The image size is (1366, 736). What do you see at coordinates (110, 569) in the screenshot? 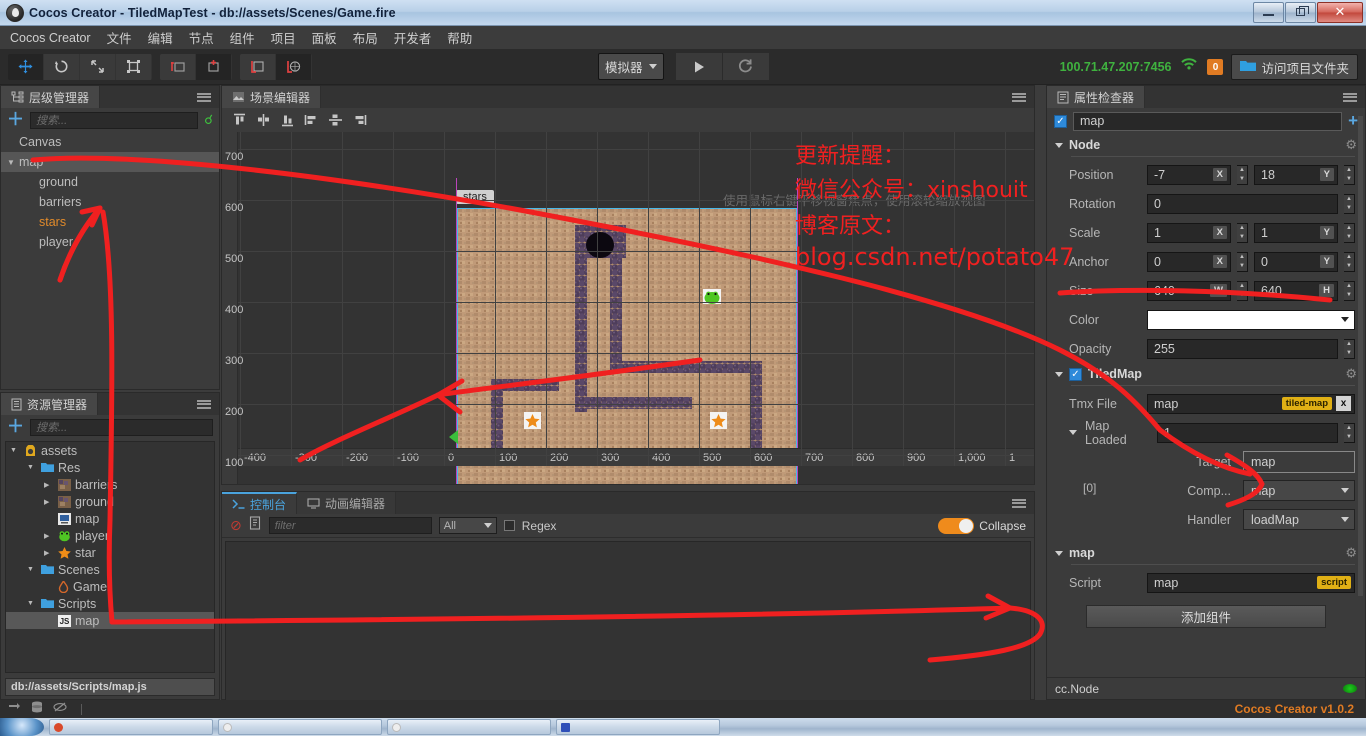
I see `asset-node-Scenes: ▼ Scenes` at bounding box center [110, 569].